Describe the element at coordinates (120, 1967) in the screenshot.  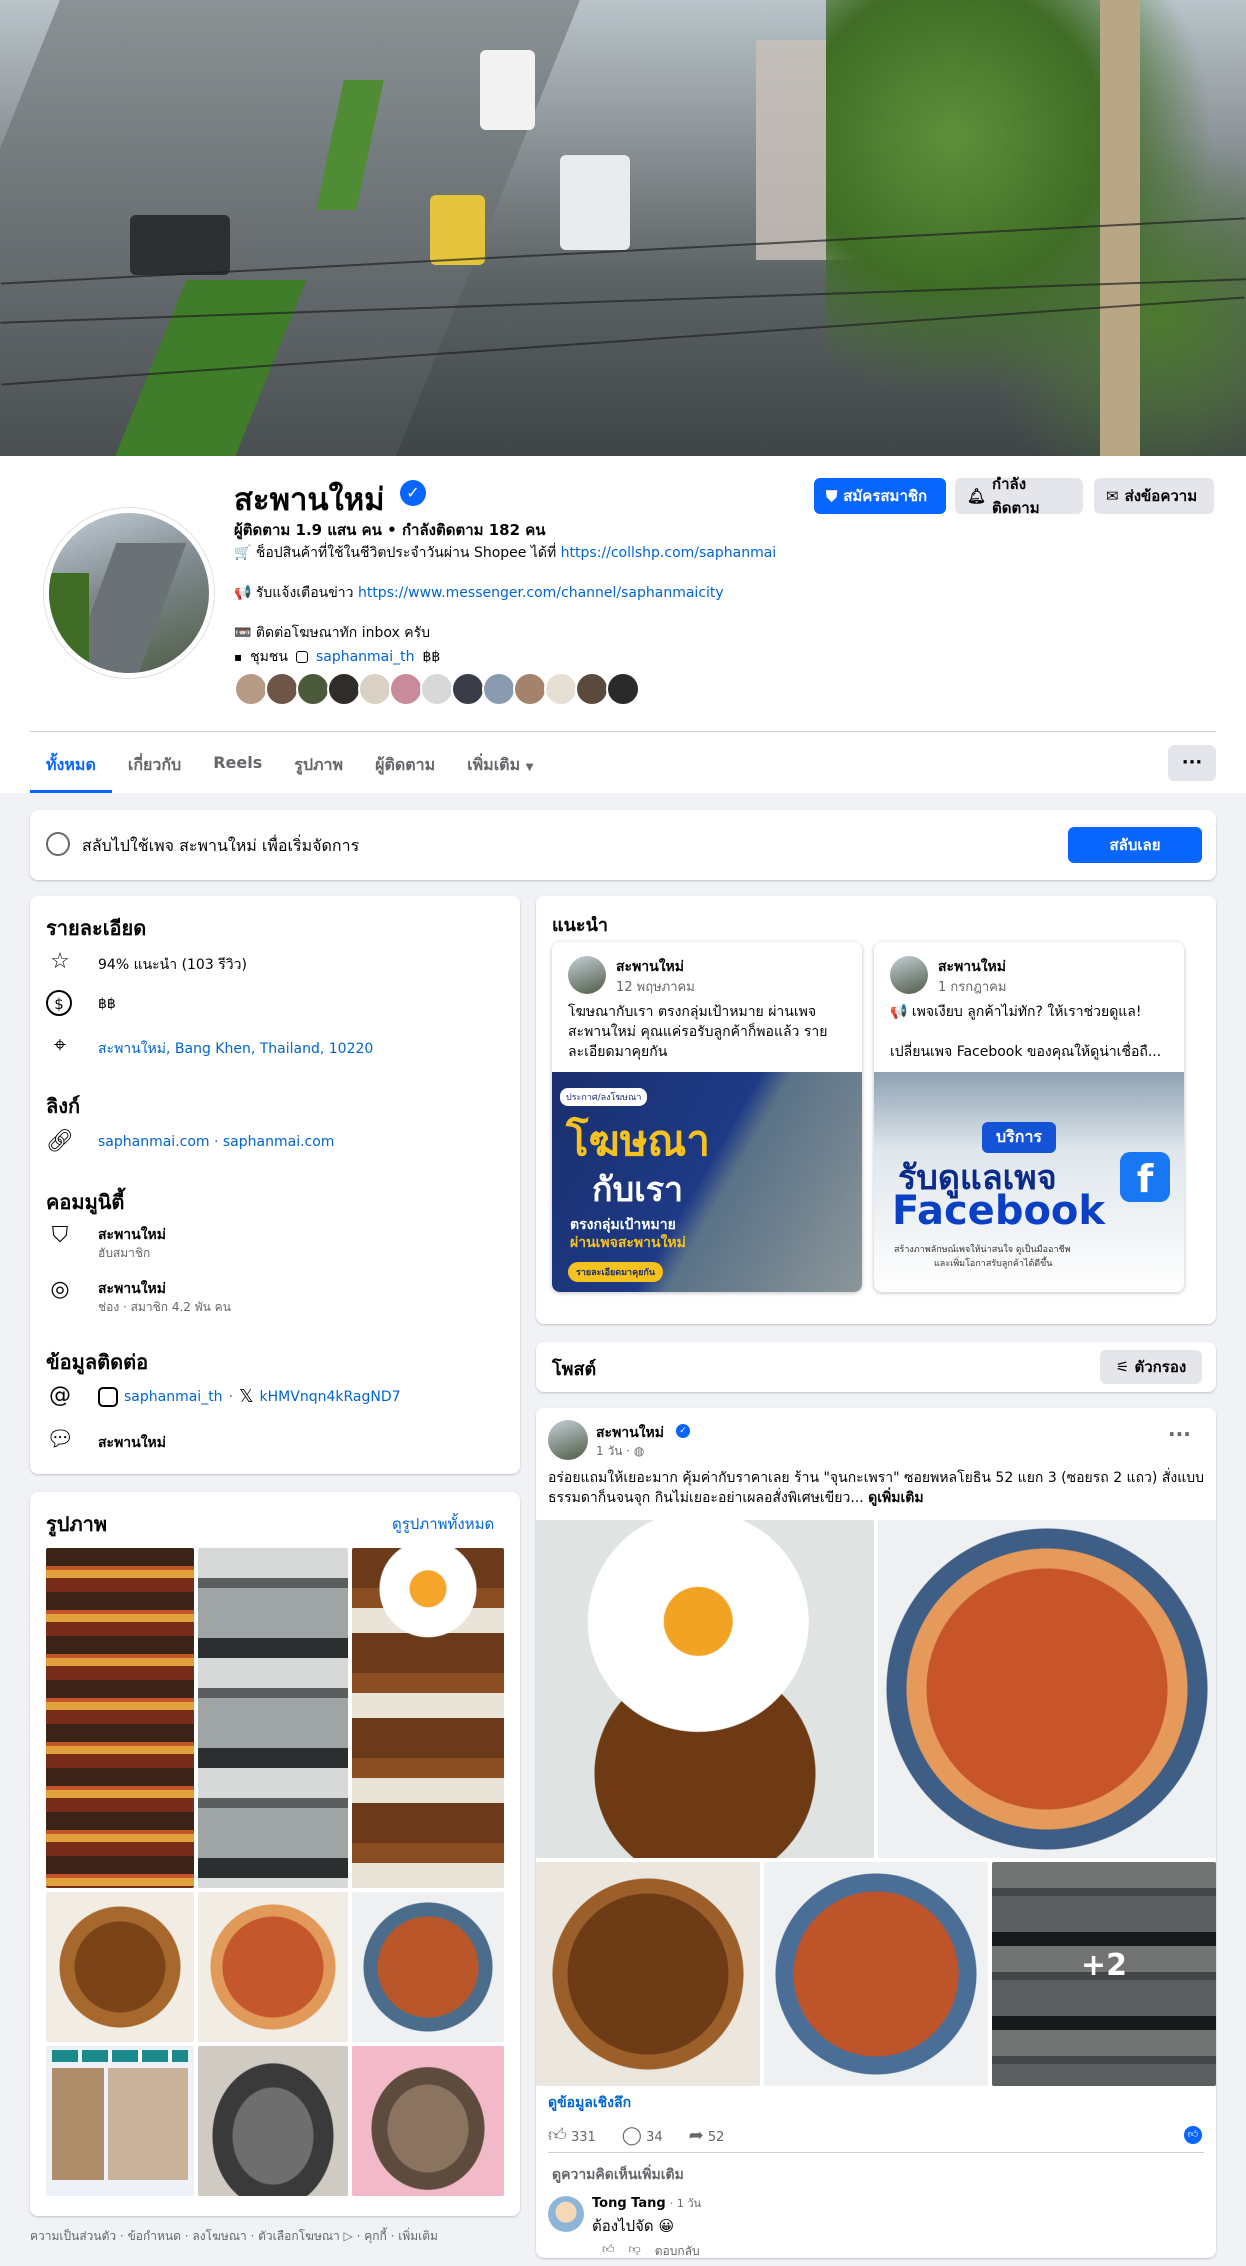
I see `photo-dish` at that location.